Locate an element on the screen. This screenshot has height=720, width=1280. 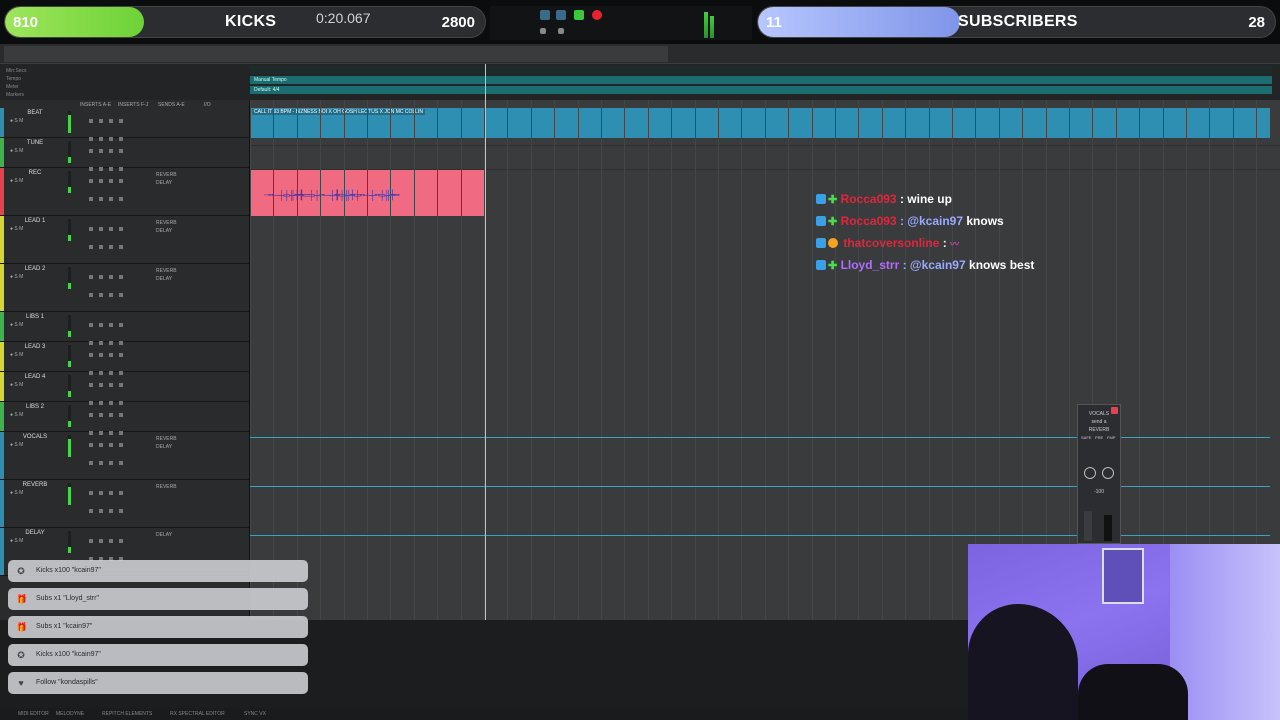
track-header: VOCALS ● S M REVERB DELAY is located at coordinates (125, 456).